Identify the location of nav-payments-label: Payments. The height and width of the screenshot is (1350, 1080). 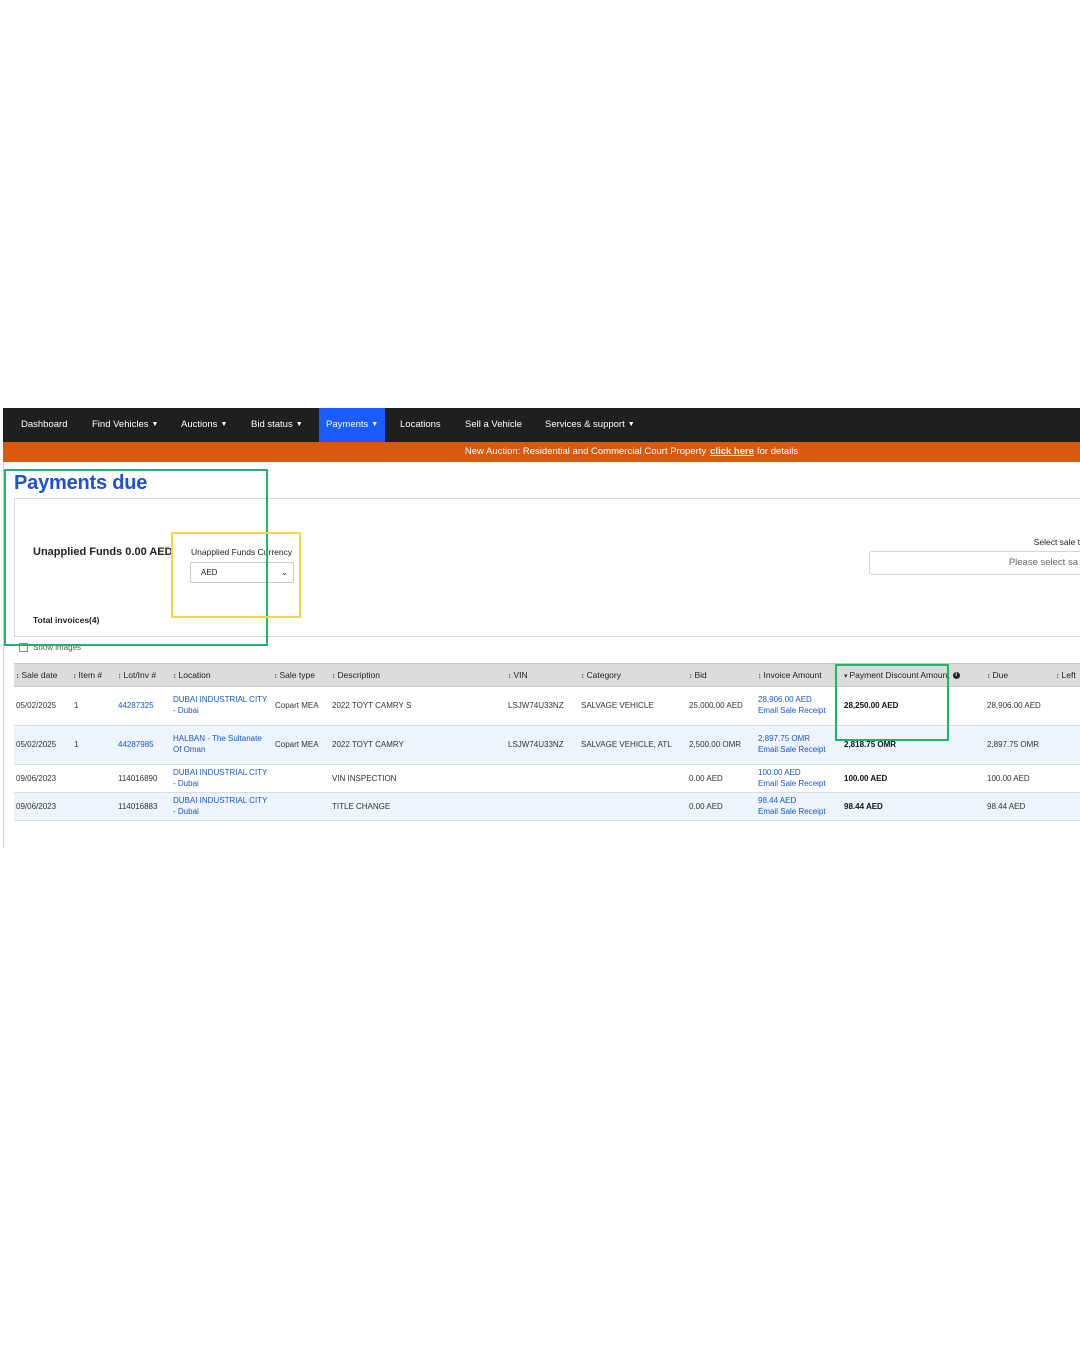
(347, 424).